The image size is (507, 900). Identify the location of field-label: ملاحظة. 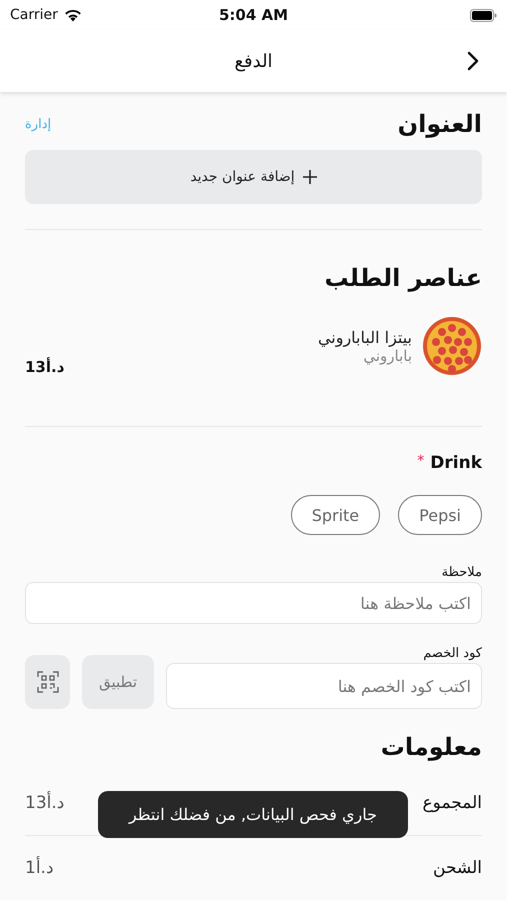
(461, 572).